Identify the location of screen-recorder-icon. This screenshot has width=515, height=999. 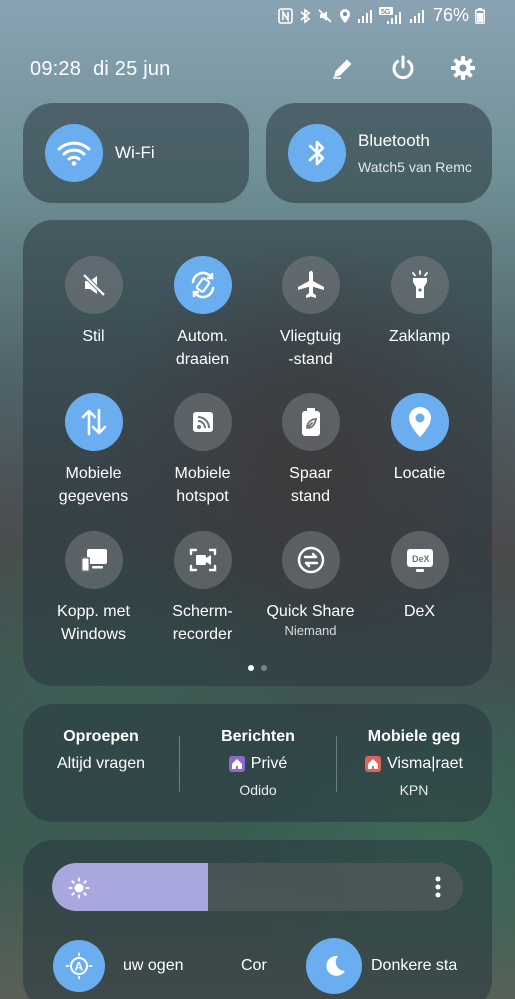
(202, 560).